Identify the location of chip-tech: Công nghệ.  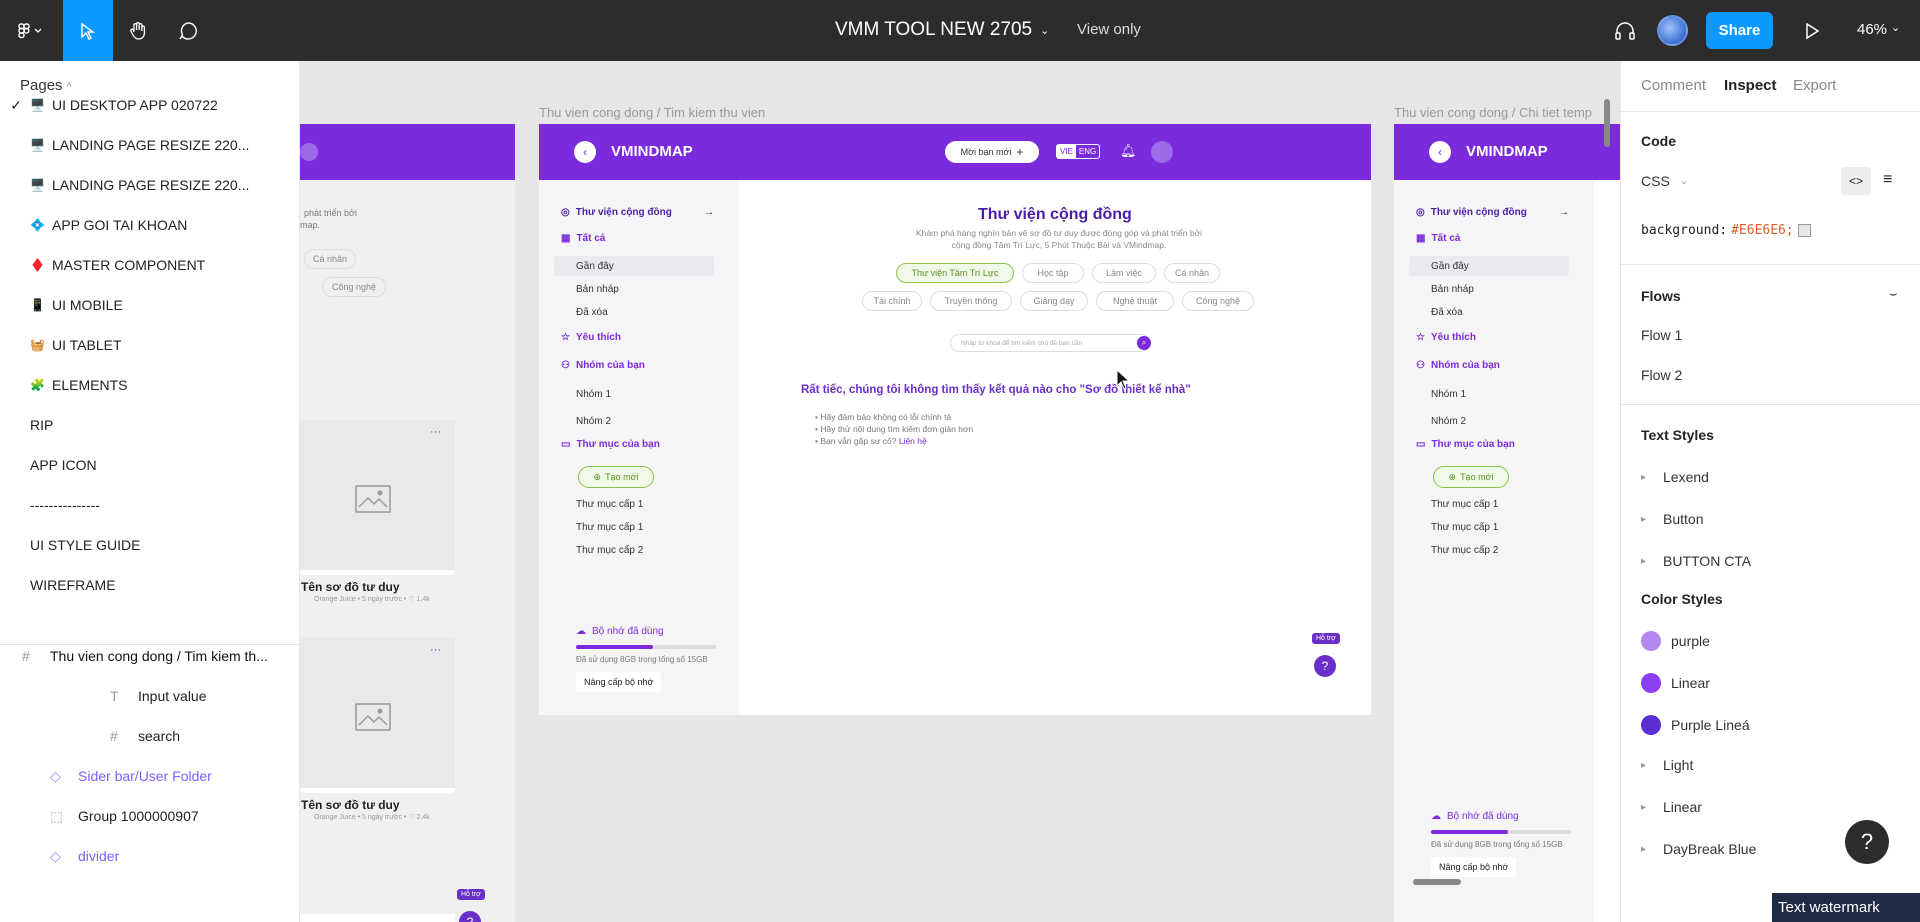
(354, 287).